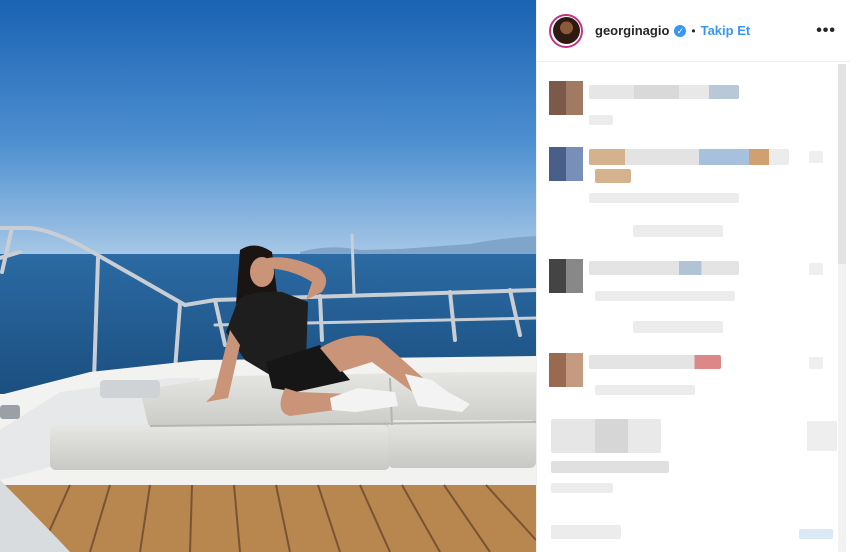  I want to click on post-button, so click(816, 534).